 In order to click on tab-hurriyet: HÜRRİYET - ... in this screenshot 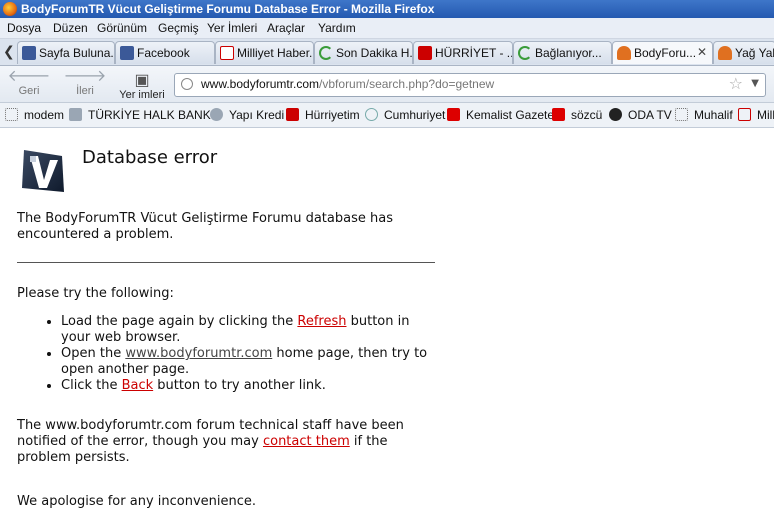, I will do `click(463, 52)`.